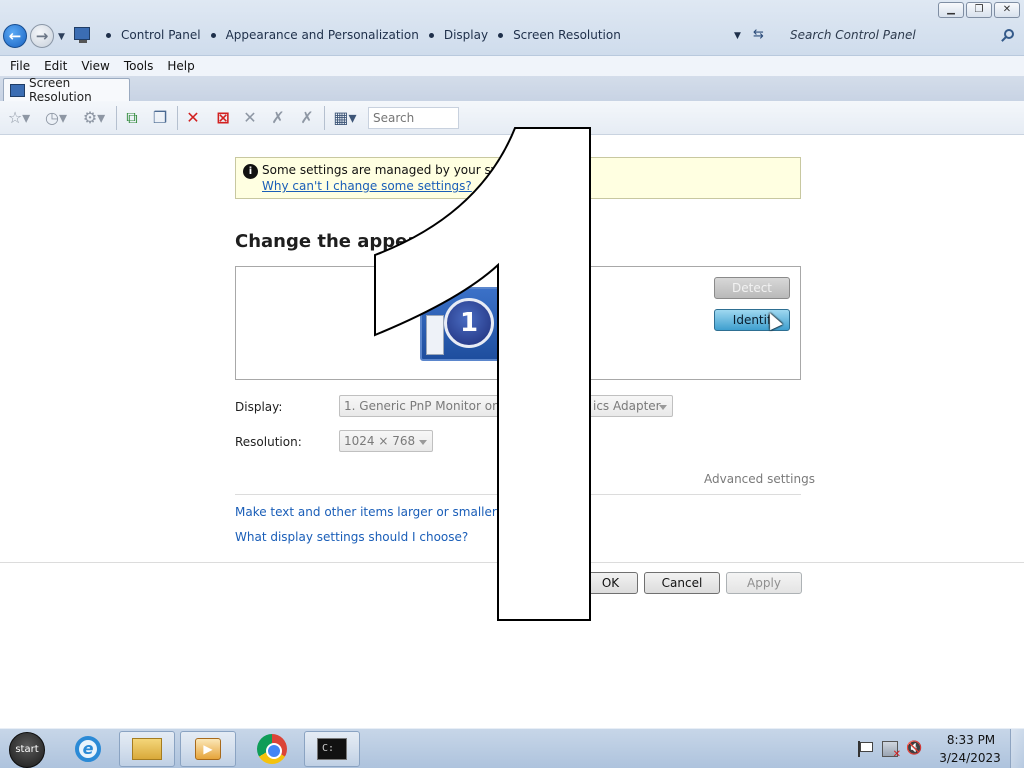  I want to click on display-select-value: 1. Generic PnP Monitor on Sta, so click(434, 406).